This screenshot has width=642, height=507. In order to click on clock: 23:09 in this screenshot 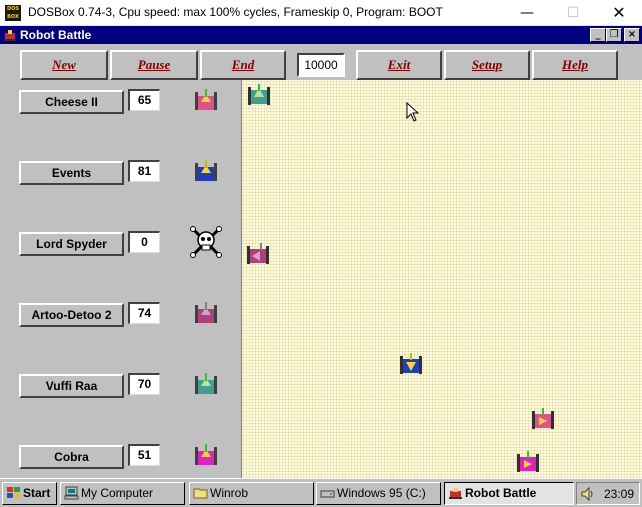, I will do `click(619, 494)`.